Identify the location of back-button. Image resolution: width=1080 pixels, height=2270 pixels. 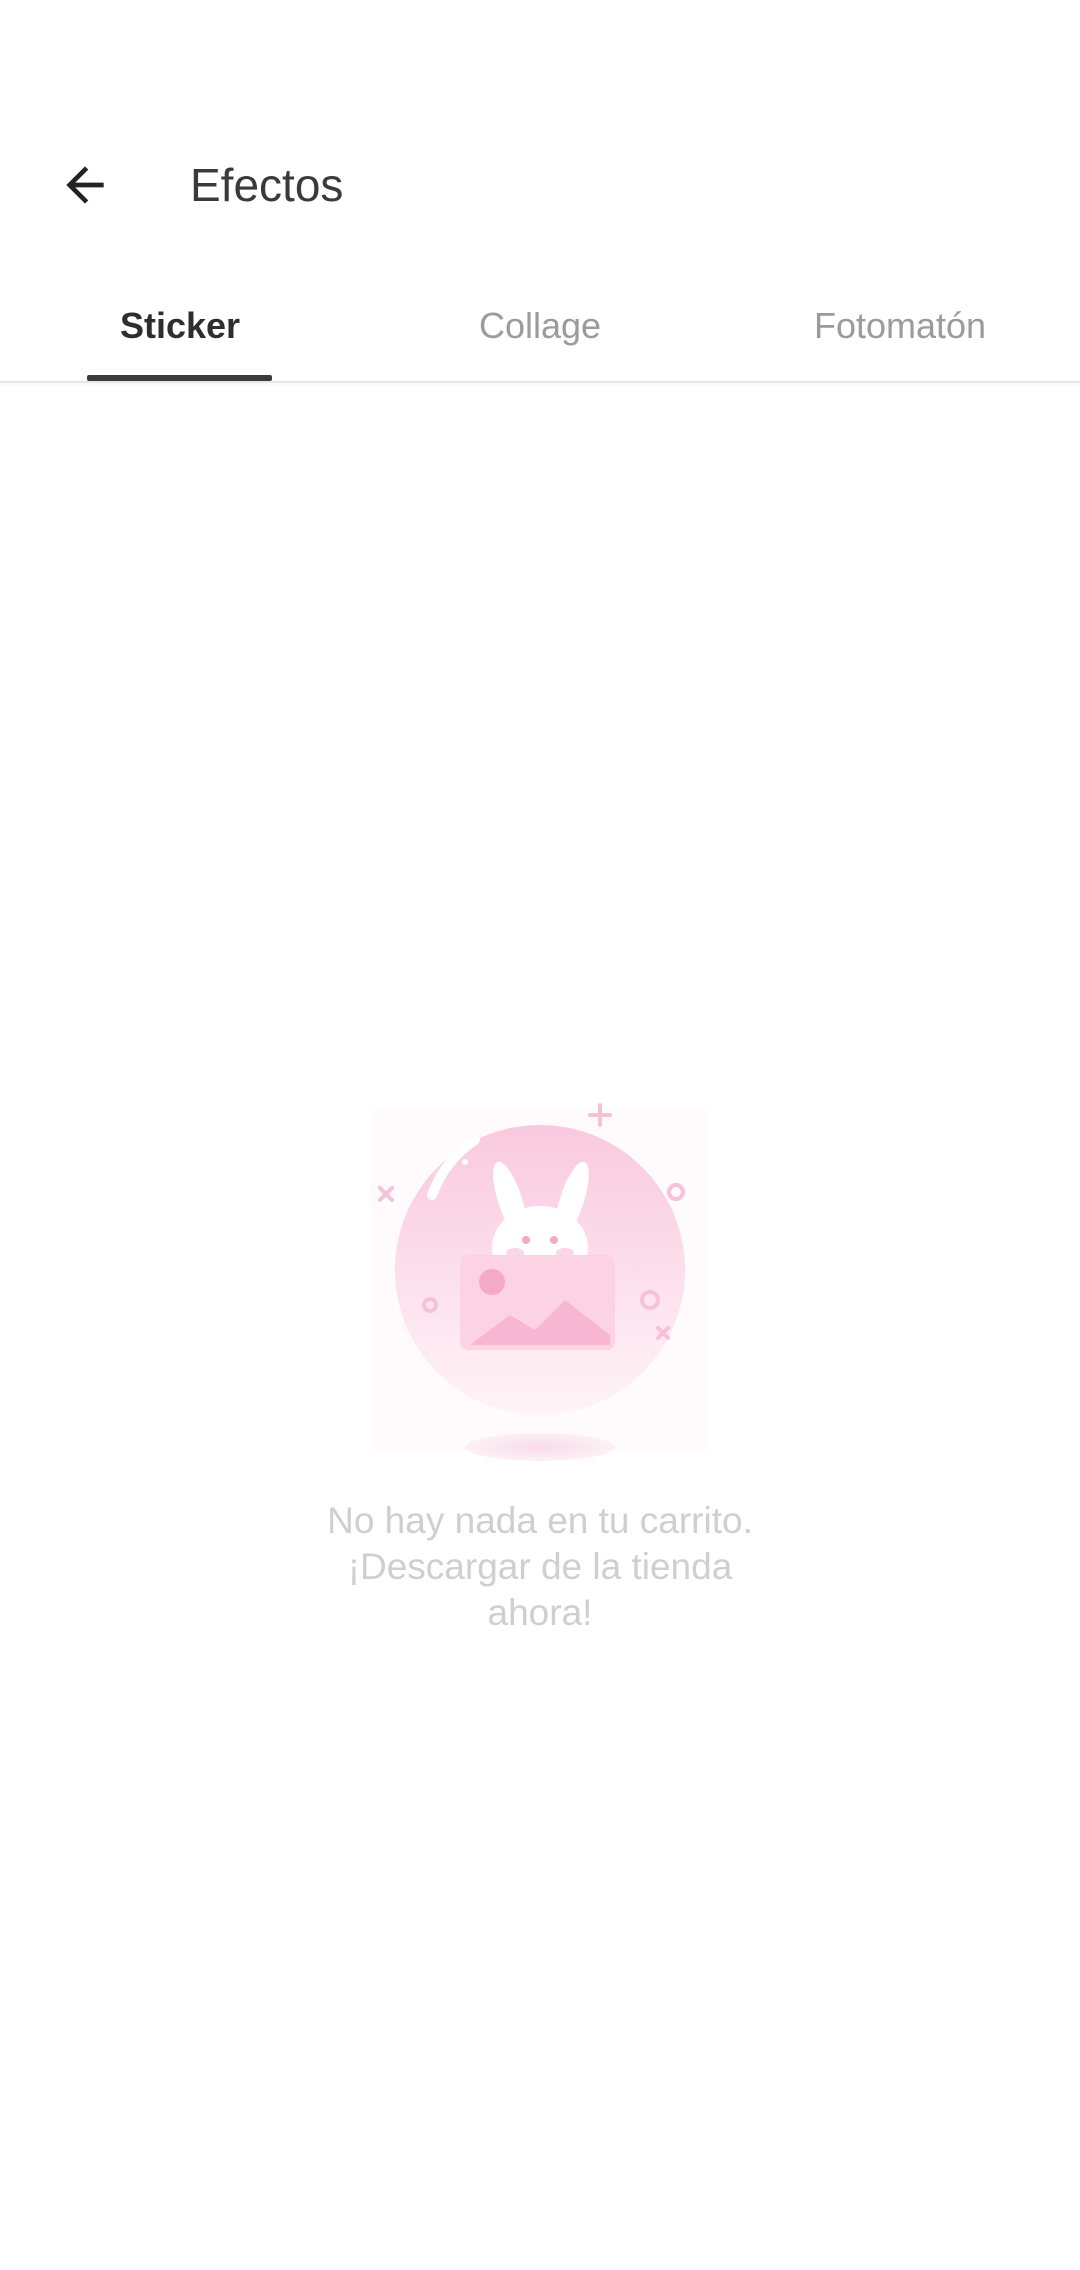
(85, 185).